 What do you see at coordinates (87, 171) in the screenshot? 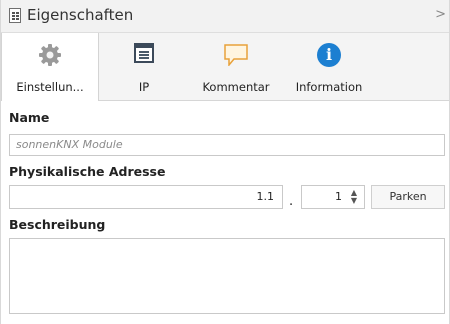
I see `address-label: Physikalische Adresse` at bounding box center [87, 171].